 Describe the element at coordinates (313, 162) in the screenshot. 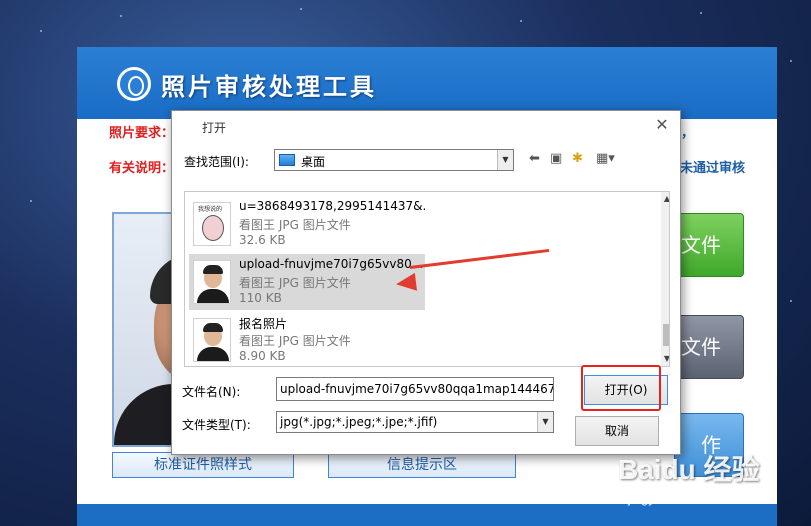

I see `lookin-value: 桌面` at that location.